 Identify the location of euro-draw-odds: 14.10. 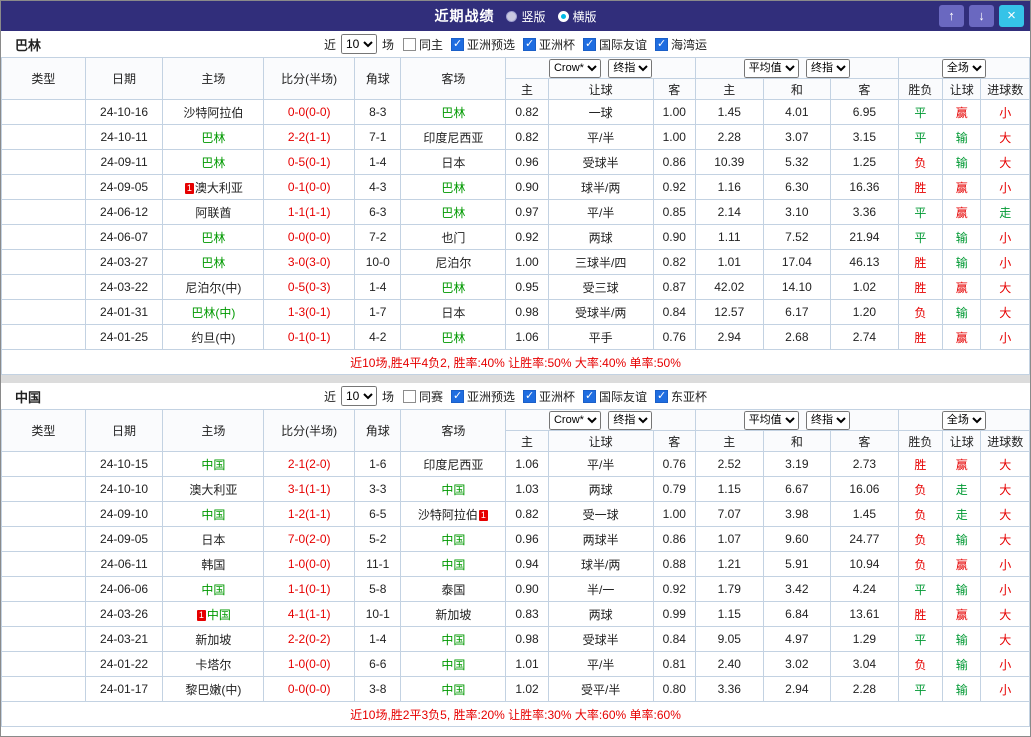
(797, 287).